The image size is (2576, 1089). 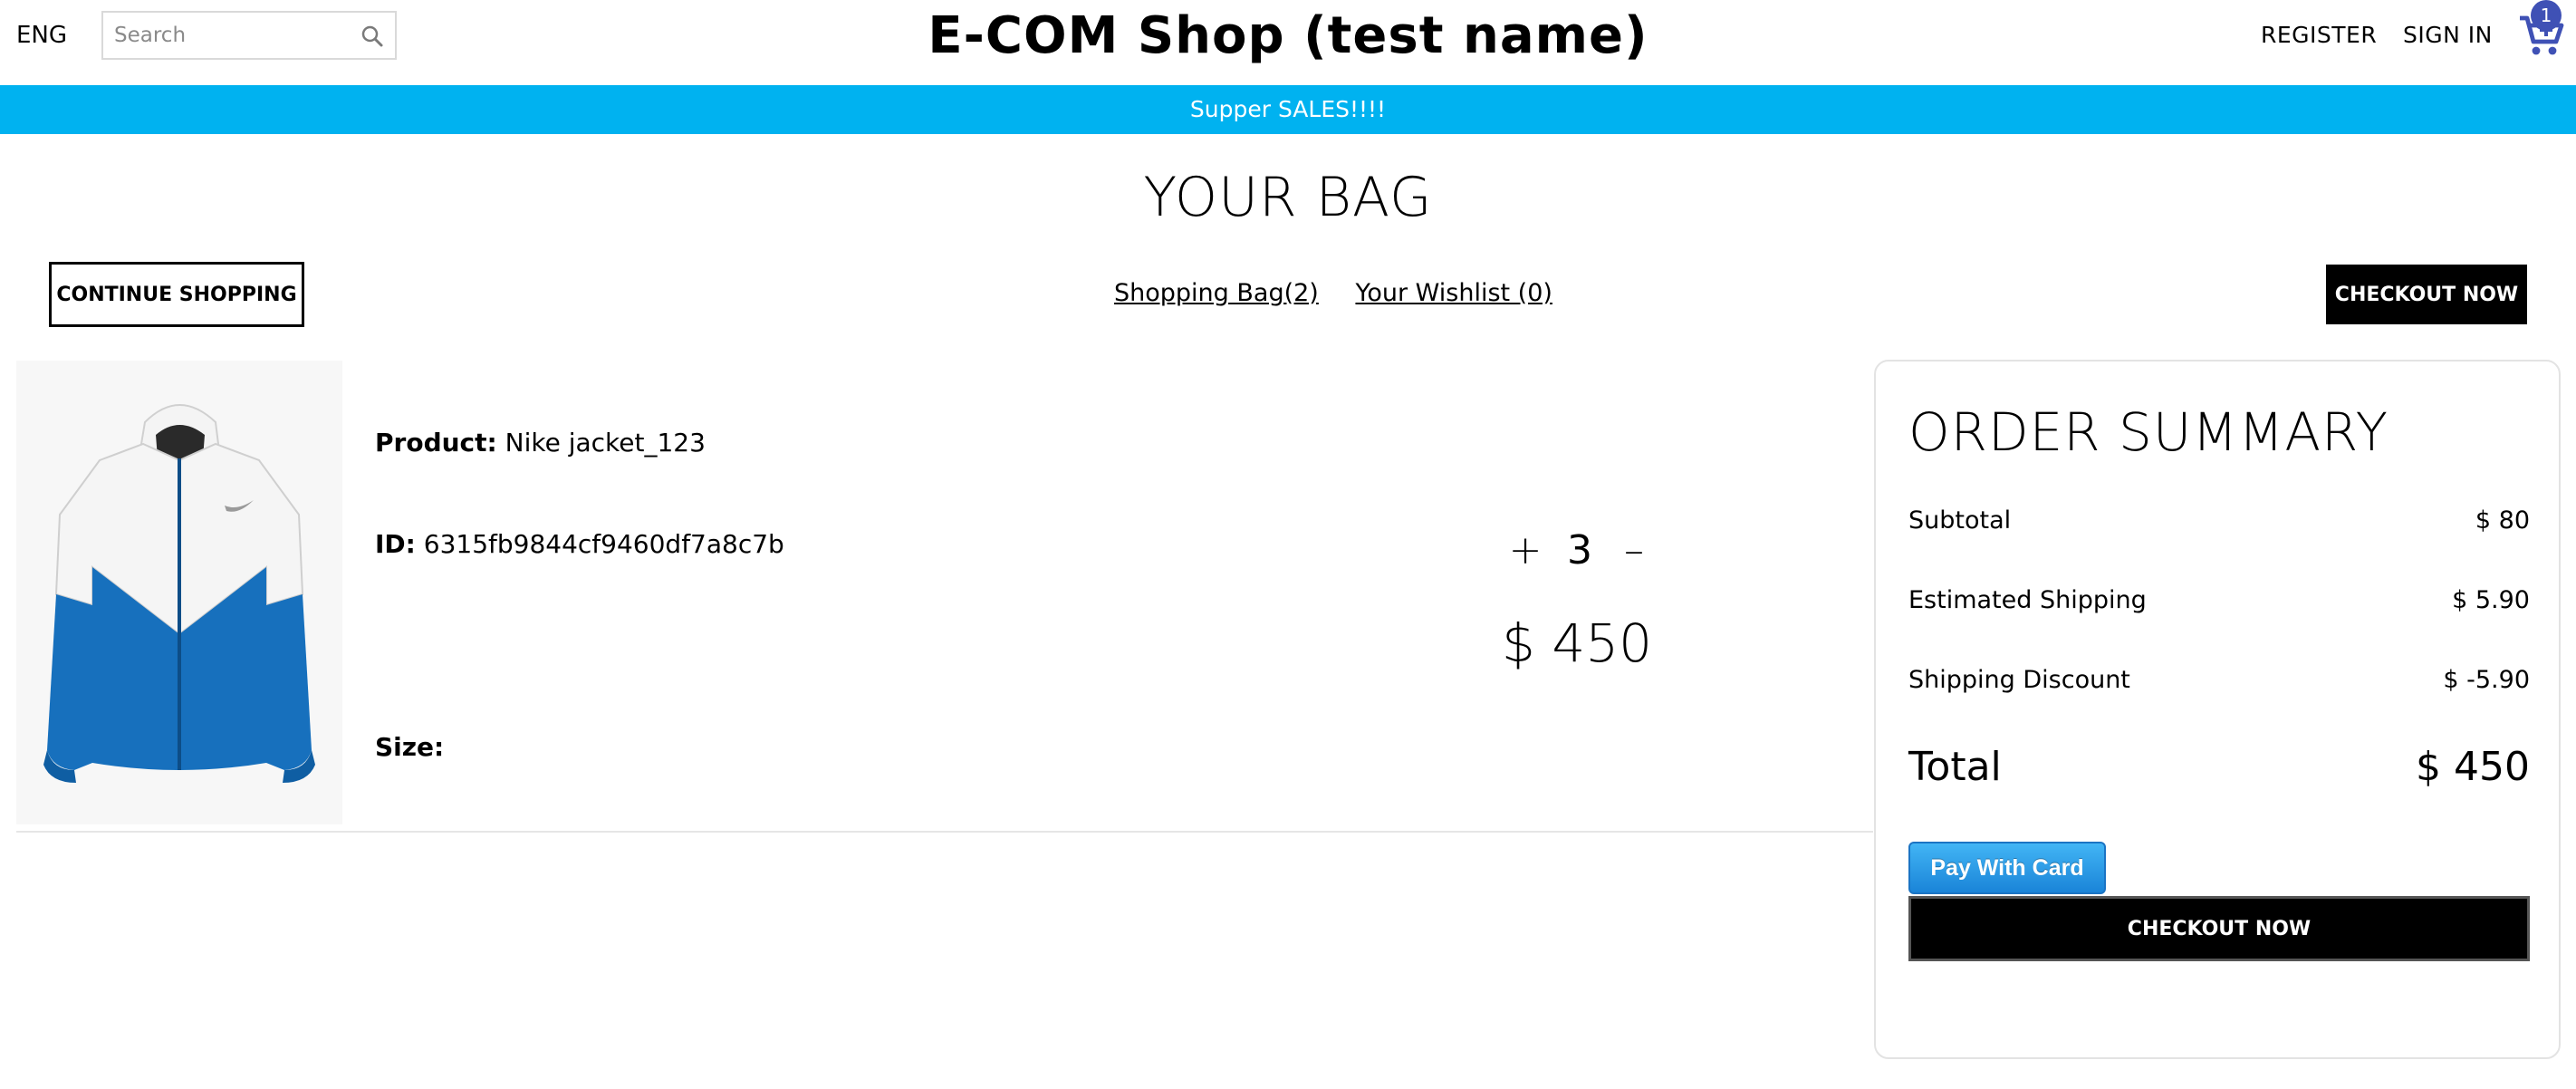 What do you see at coordinates (1216, 293) in the screenshot?
I see `shopping-bag-link: Shopping Bag(2)` at bounding box center [1216, 293].